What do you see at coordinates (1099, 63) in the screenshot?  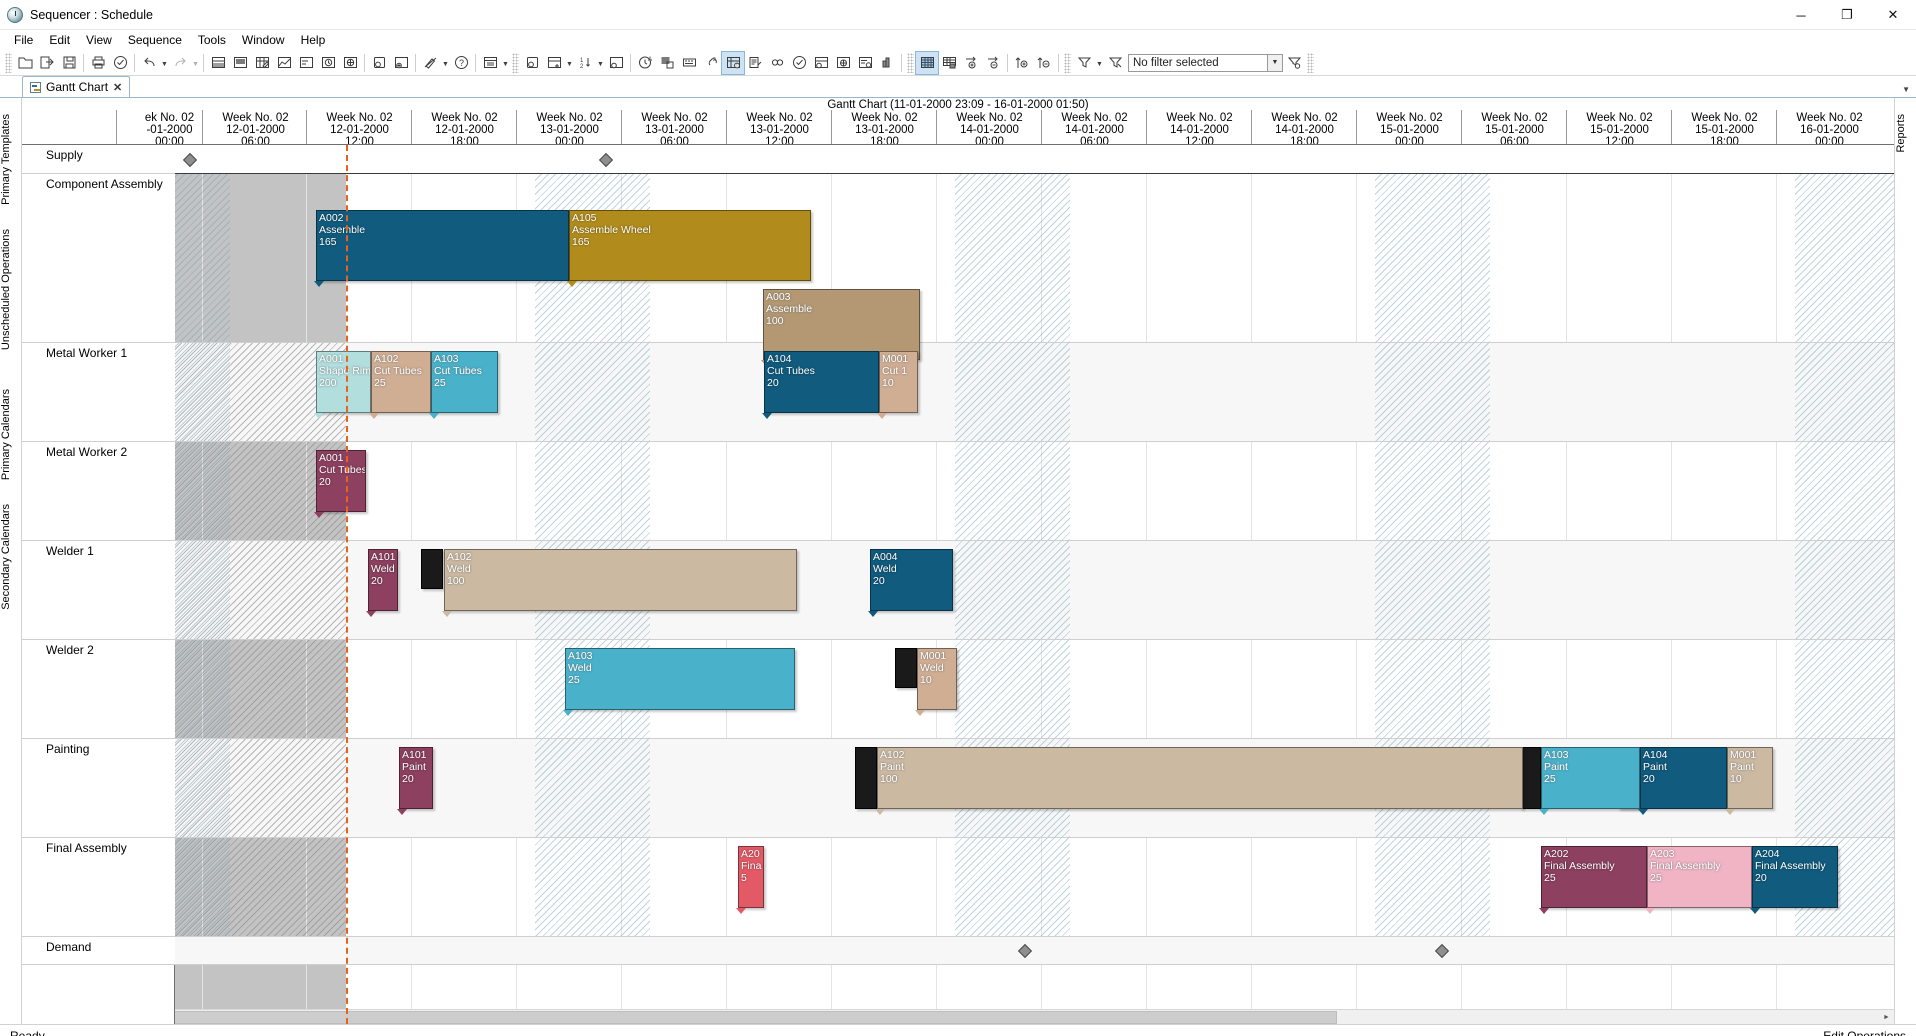 I see `filter-dropdown-caret: ▼` at bounding box center [1099, 63].